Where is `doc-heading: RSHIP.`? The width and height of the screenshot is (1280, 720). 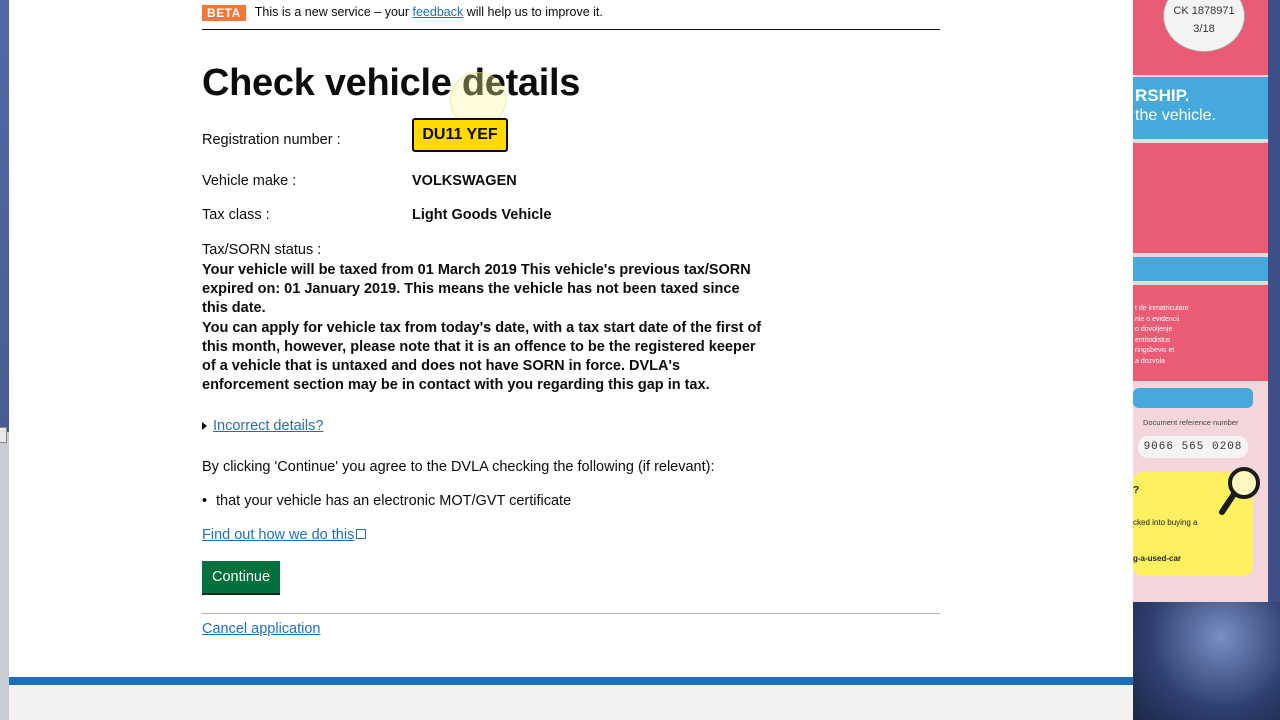 doc-heading: RSHIP. is located at coordinates (1162, 95).